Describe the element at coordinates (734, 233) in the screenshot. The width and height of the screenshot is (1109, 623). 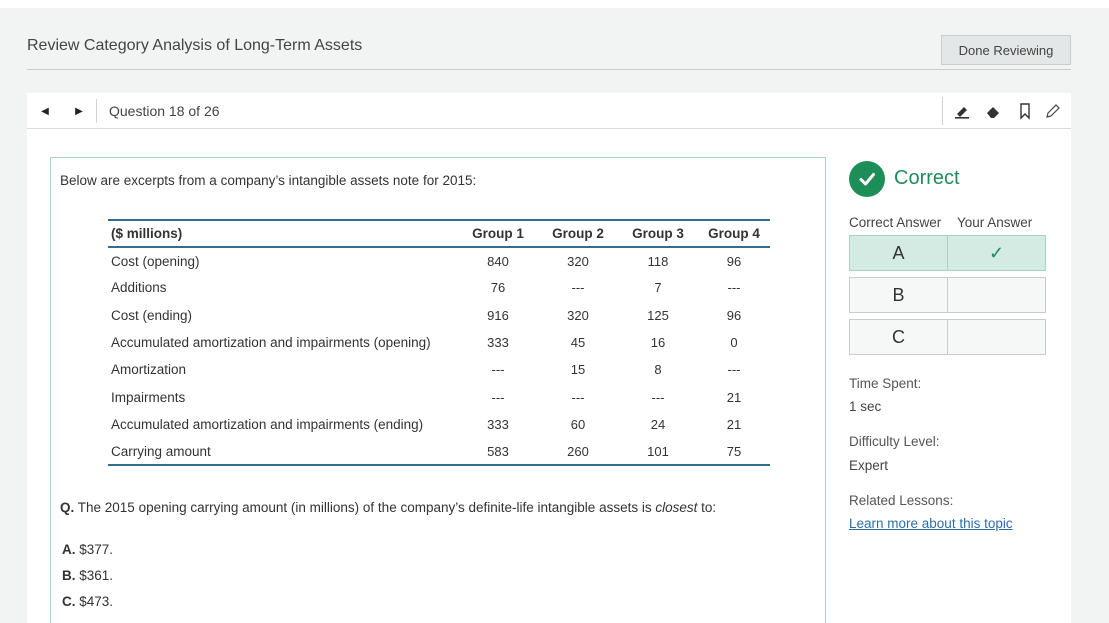
I see `table-header-cell: Group 4` at that location.